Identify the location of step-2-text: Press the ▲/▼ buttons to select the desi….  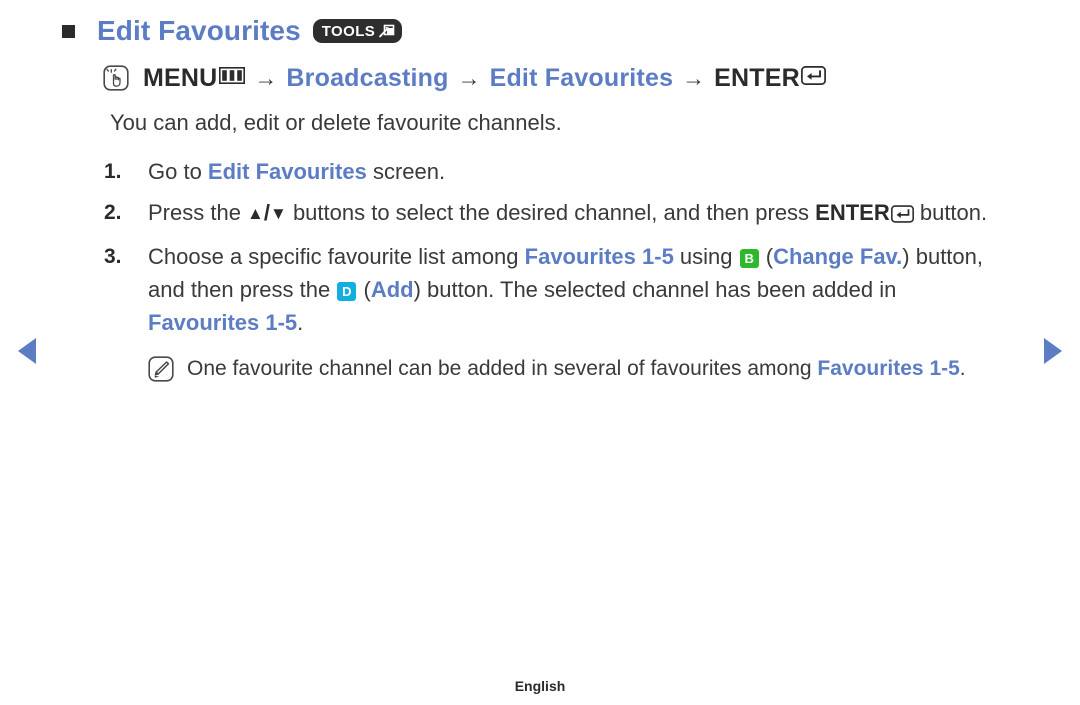
(576, 214).